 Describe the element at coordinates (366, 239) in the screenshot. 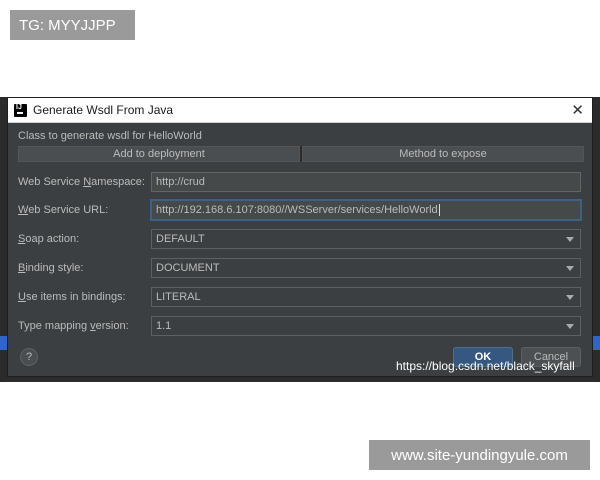

I see `soap-action-select: DEFAULT` at that location.